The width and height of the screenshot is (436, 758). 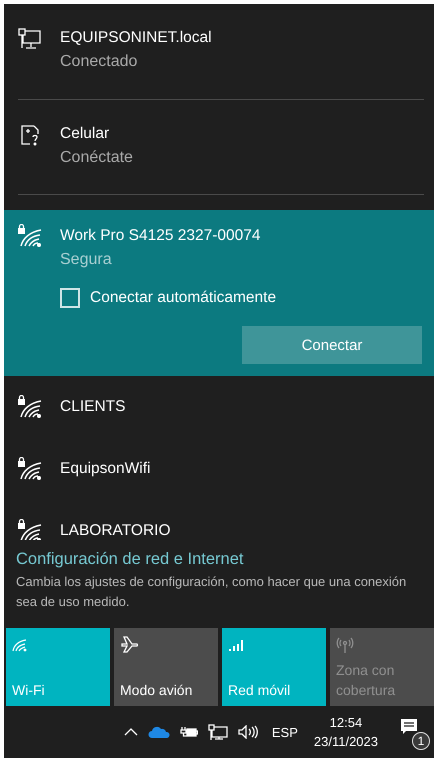 What do you see at coordinates (115, 529) in the screenshot?
I see `network-name: LABORATORIO` at bounding box center [115, 529].